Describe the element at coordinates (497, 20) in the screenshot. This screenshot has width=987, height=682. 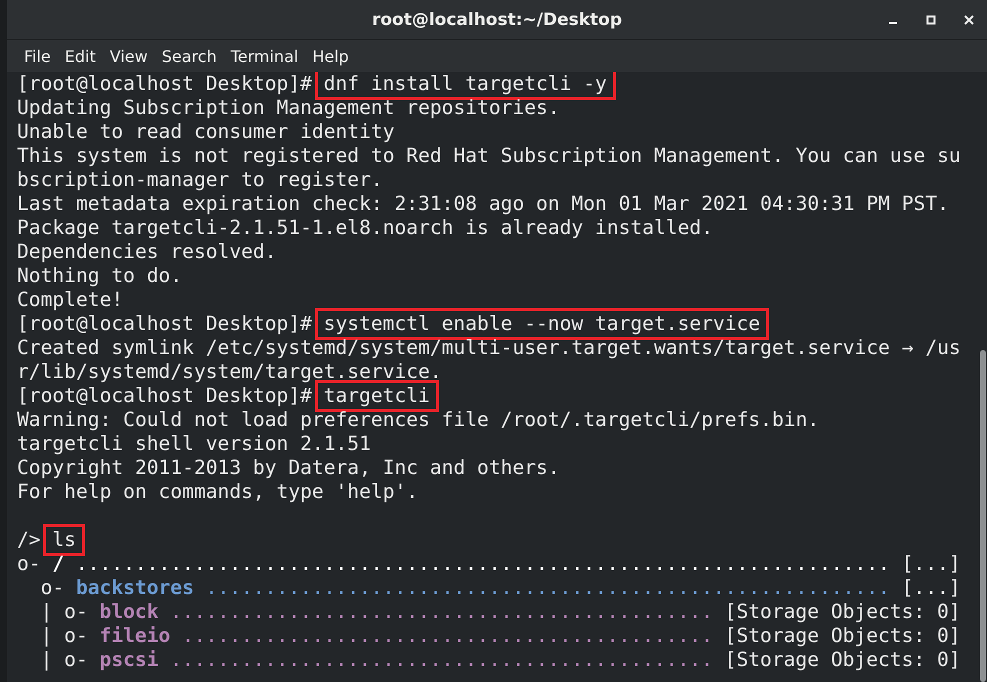
I see `window-title: root@localhost:~/Desktop` at that location.